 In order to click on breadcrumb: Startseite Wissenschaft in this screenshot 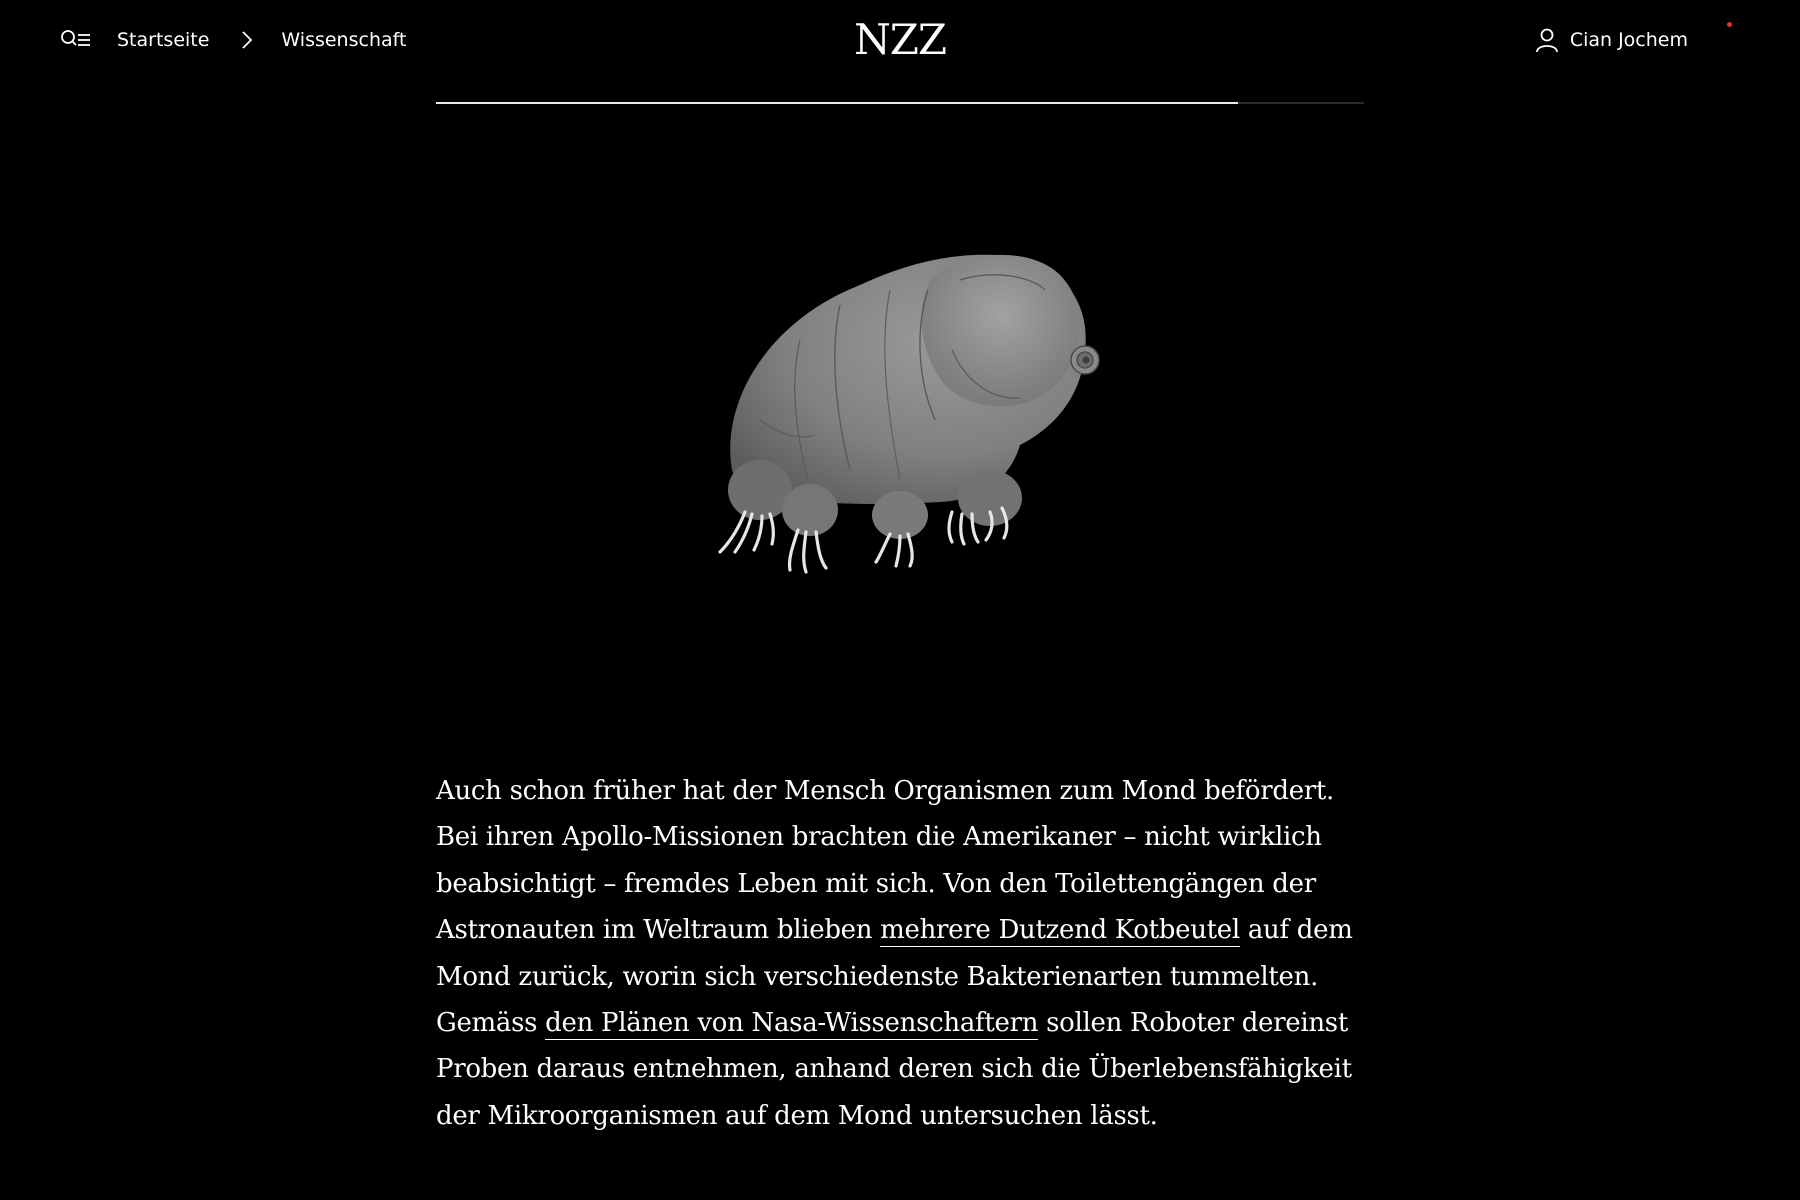, I will do `click(233, 40)`.